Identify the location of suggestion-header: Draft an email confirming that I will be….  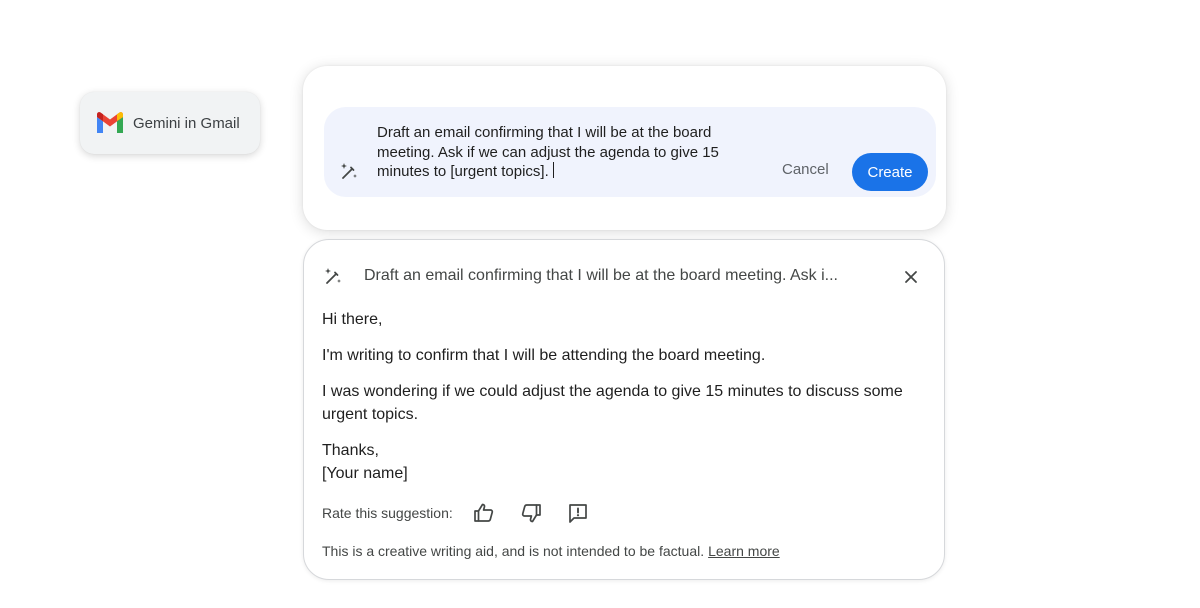
(625, 277).